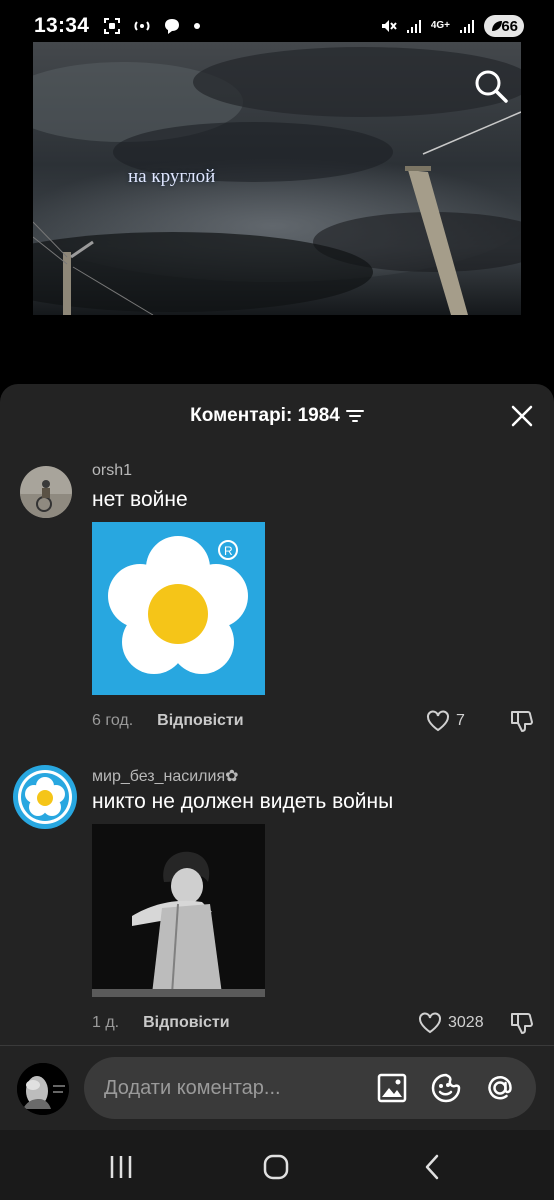 The height and width of the screenshot is (1200, 554). Describe the element at coordinates (451, 26) in the screenshot. I see `system-icons: 4G+ 66` at that location.